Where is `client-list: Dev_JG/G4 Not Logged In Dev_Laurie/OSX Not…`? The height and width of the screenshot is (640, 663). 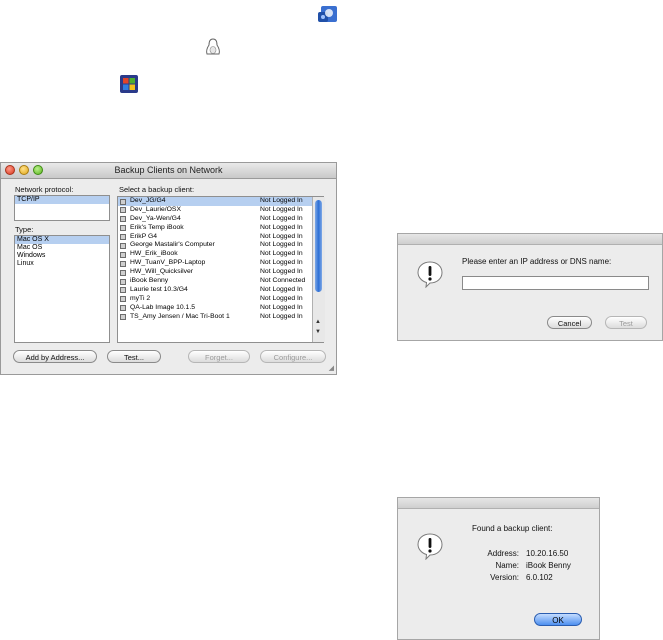 client-list: Dev_JG/G4 Not Logged In Dev_Laurie/OSX Not… is located at coordinates (221, 269).